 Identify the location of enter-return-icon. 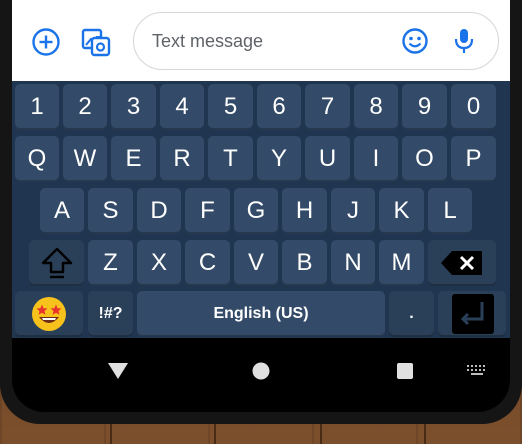
(473, 314).